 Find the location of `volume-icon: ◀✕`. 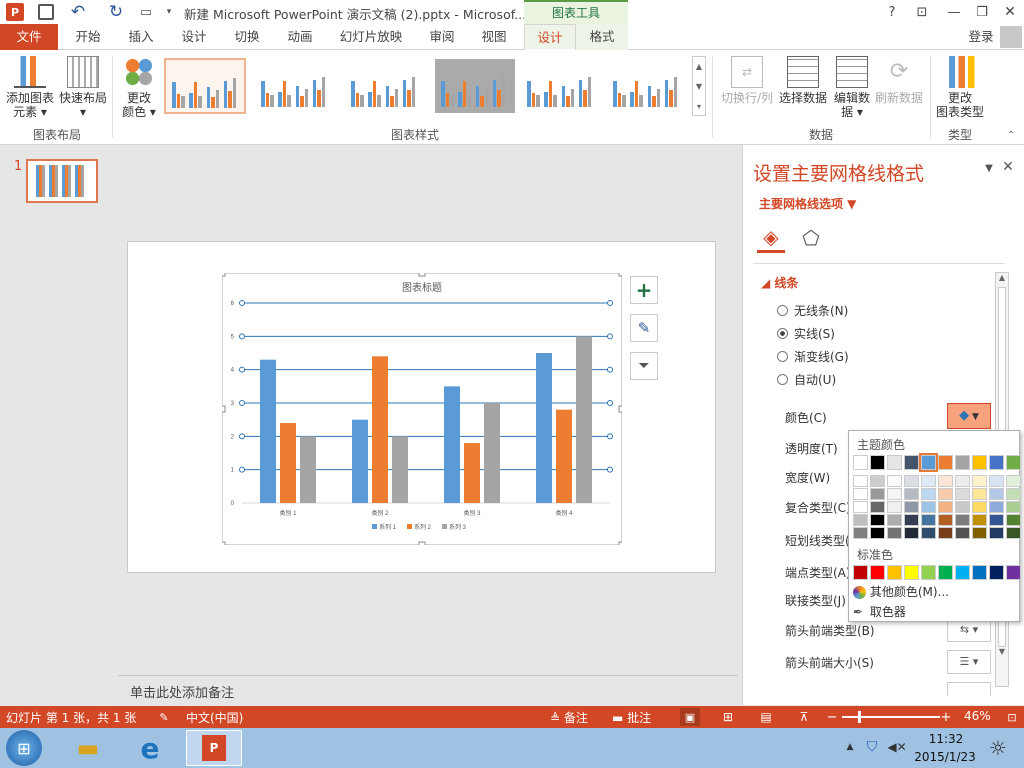

volume-icon: ◀✕ is located at coordinates (896, 747).